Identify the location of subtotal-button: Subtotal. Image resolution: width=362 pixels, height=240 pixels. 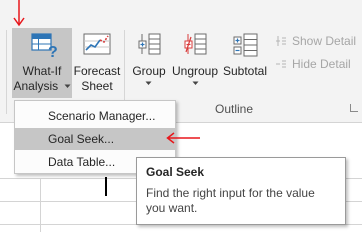
(245, 63).